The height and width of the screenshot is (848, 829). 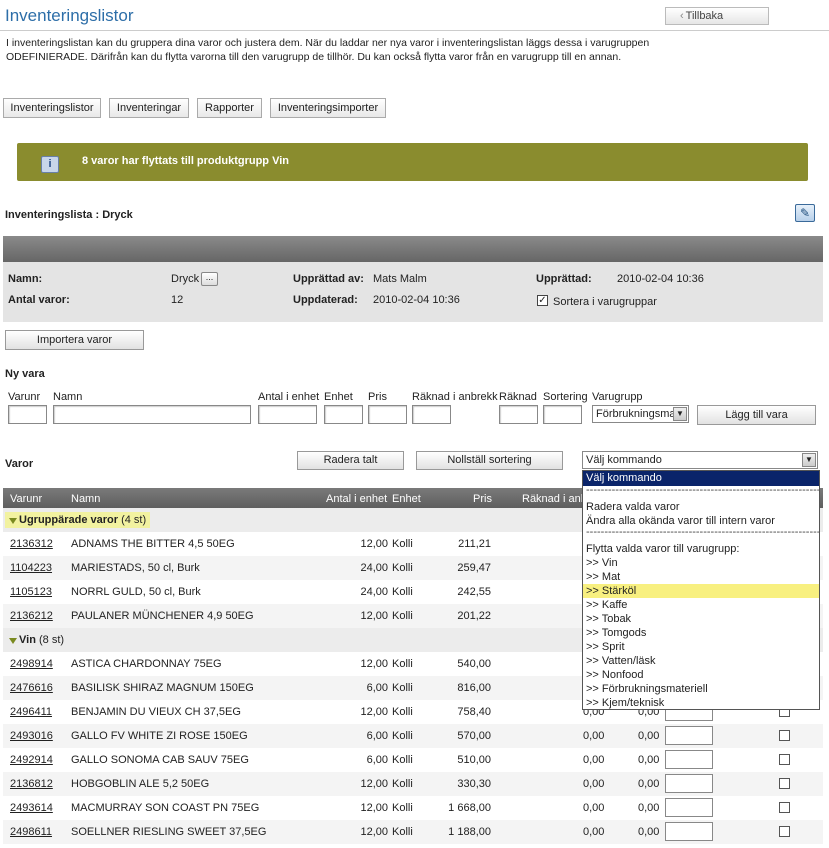 What do you see at coordinates (31, 568) in the screenshot?
I see `item-number-link: 1104223` at bounding box center [31, 568].